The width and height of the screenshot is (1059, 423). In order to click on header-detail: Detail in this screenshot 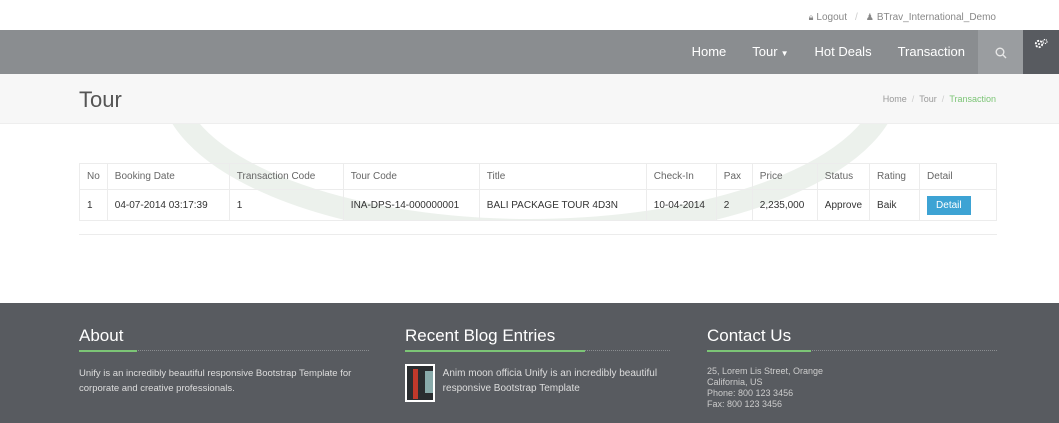, I will do `click(958, 176)`.